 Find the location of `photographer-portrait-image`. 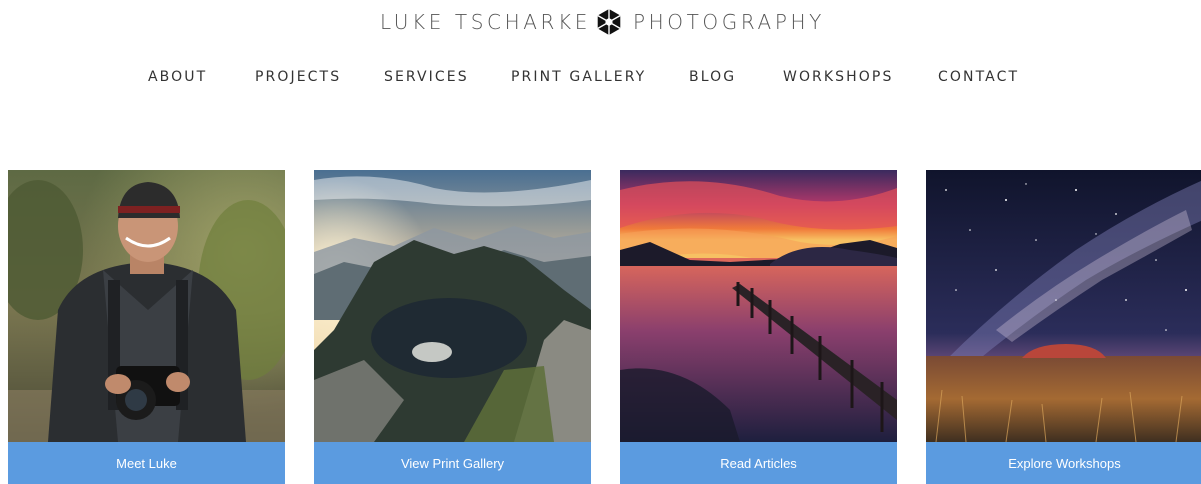

photographer-portrait-image is located at coordinates (146, 306).